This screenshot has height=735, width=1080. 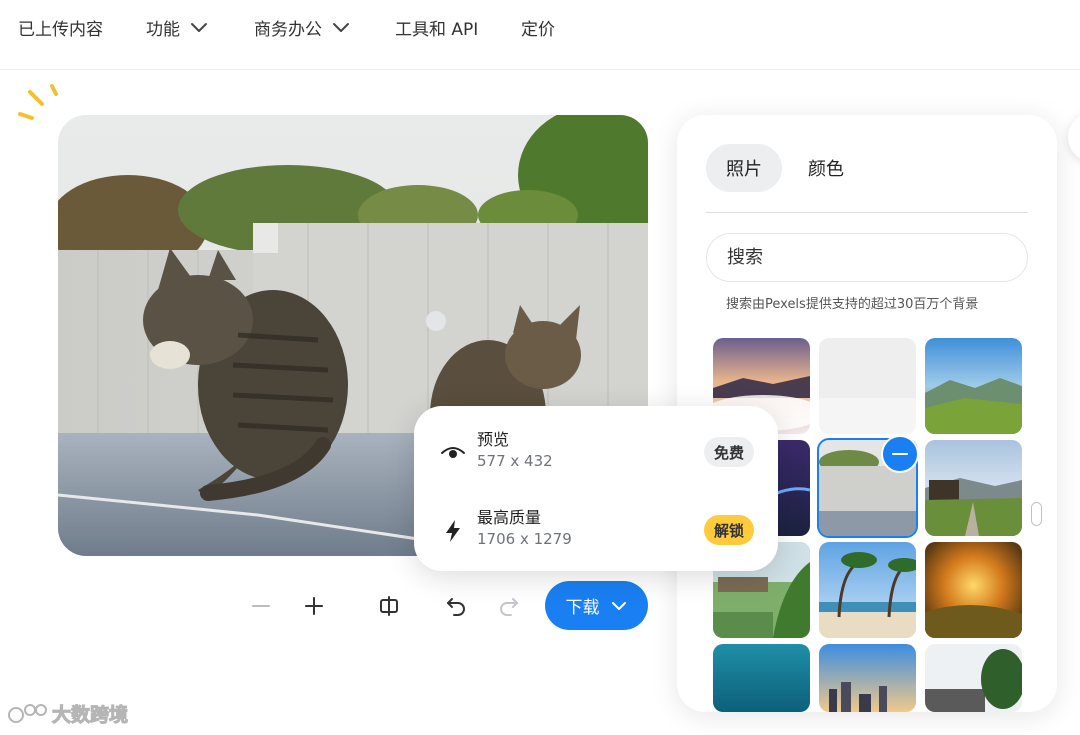 What do you see at coordinates (867, 212) in the screenshot?
I see `panel-divider` at bounding box center [867, 212].